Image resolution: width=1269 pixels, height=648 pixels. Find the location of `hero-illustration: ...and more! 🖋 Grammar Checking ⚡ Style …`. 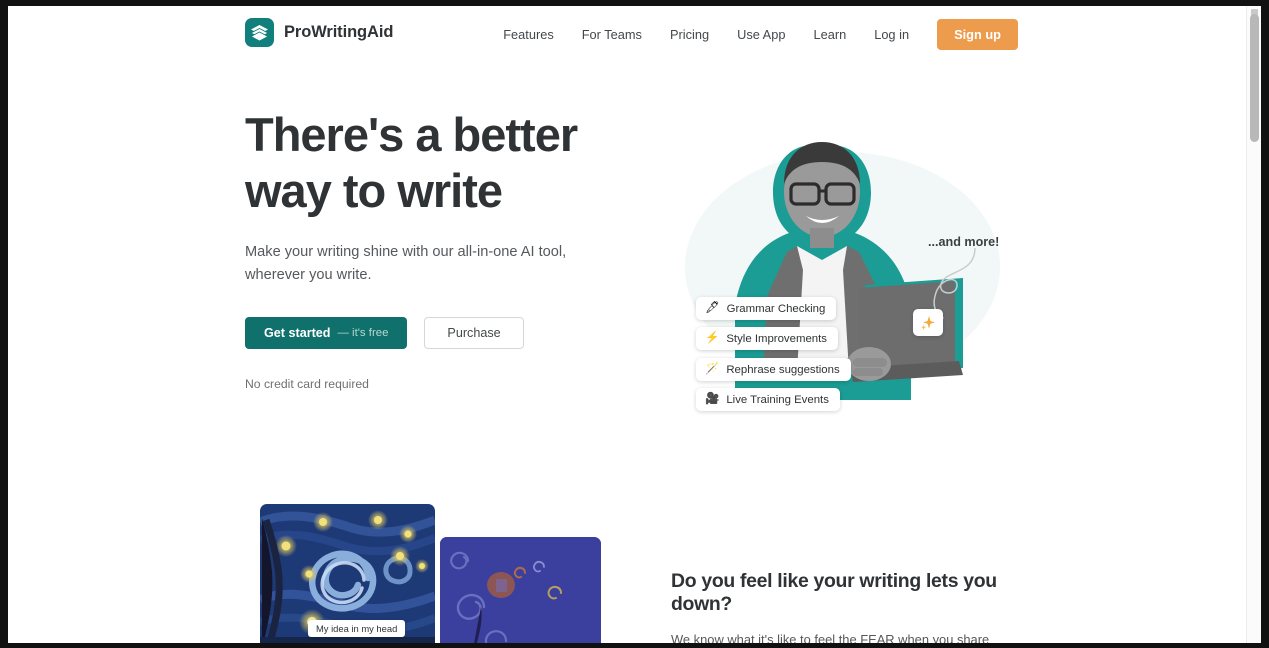

hero-illustration: ...and more! 🖋 Grammar Checking ⚡ Style … is located at coordinates (843, 265).